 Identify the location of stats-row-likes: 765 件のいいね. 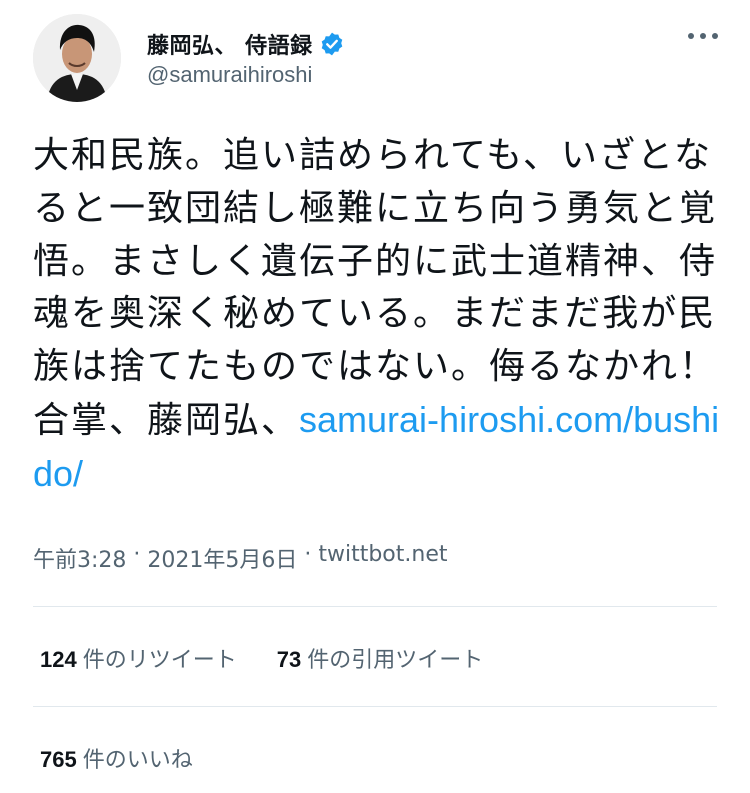
(136, 758).